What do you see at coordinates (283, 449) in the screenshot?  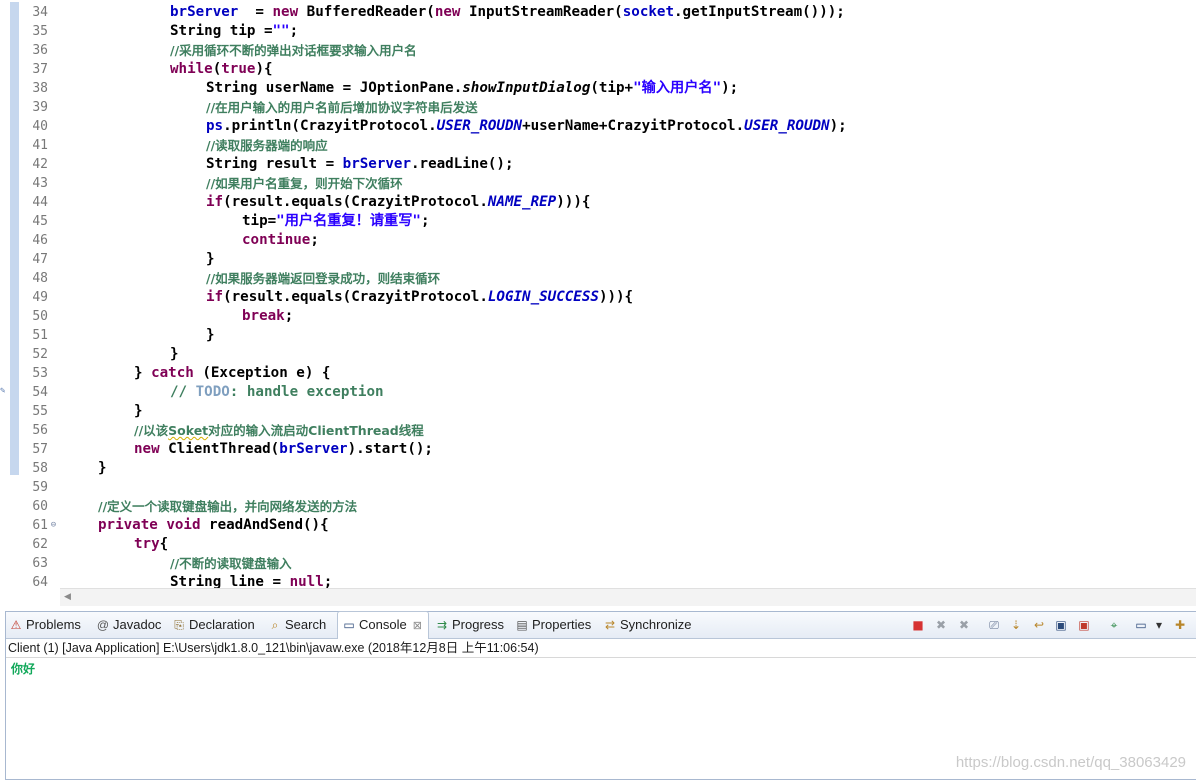 I see `code-line: new ClientThread(brServer).start();` at bounding box center [283, 449].